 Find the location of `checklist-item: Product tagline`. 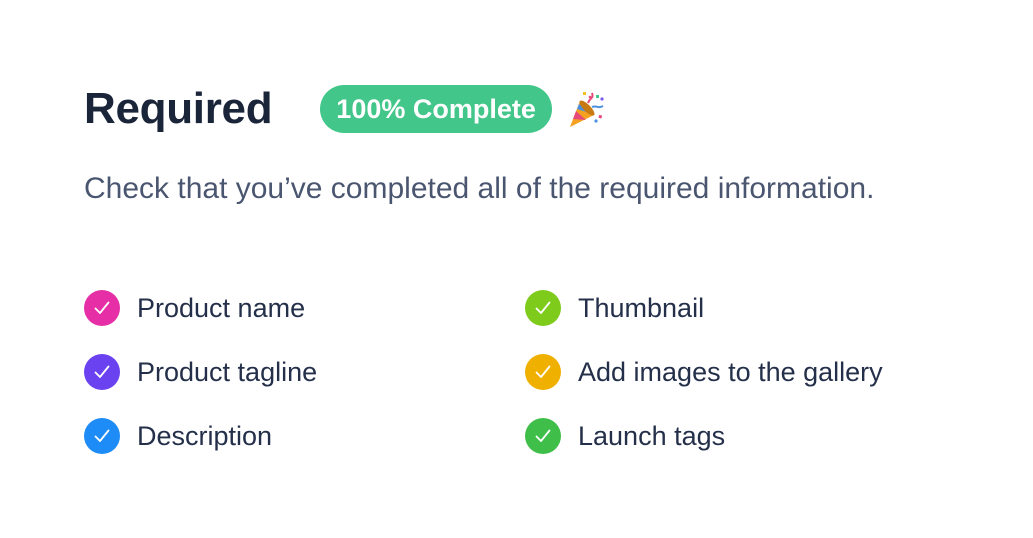

checklist-item: Product tagline is located at coordinates (304, 372).